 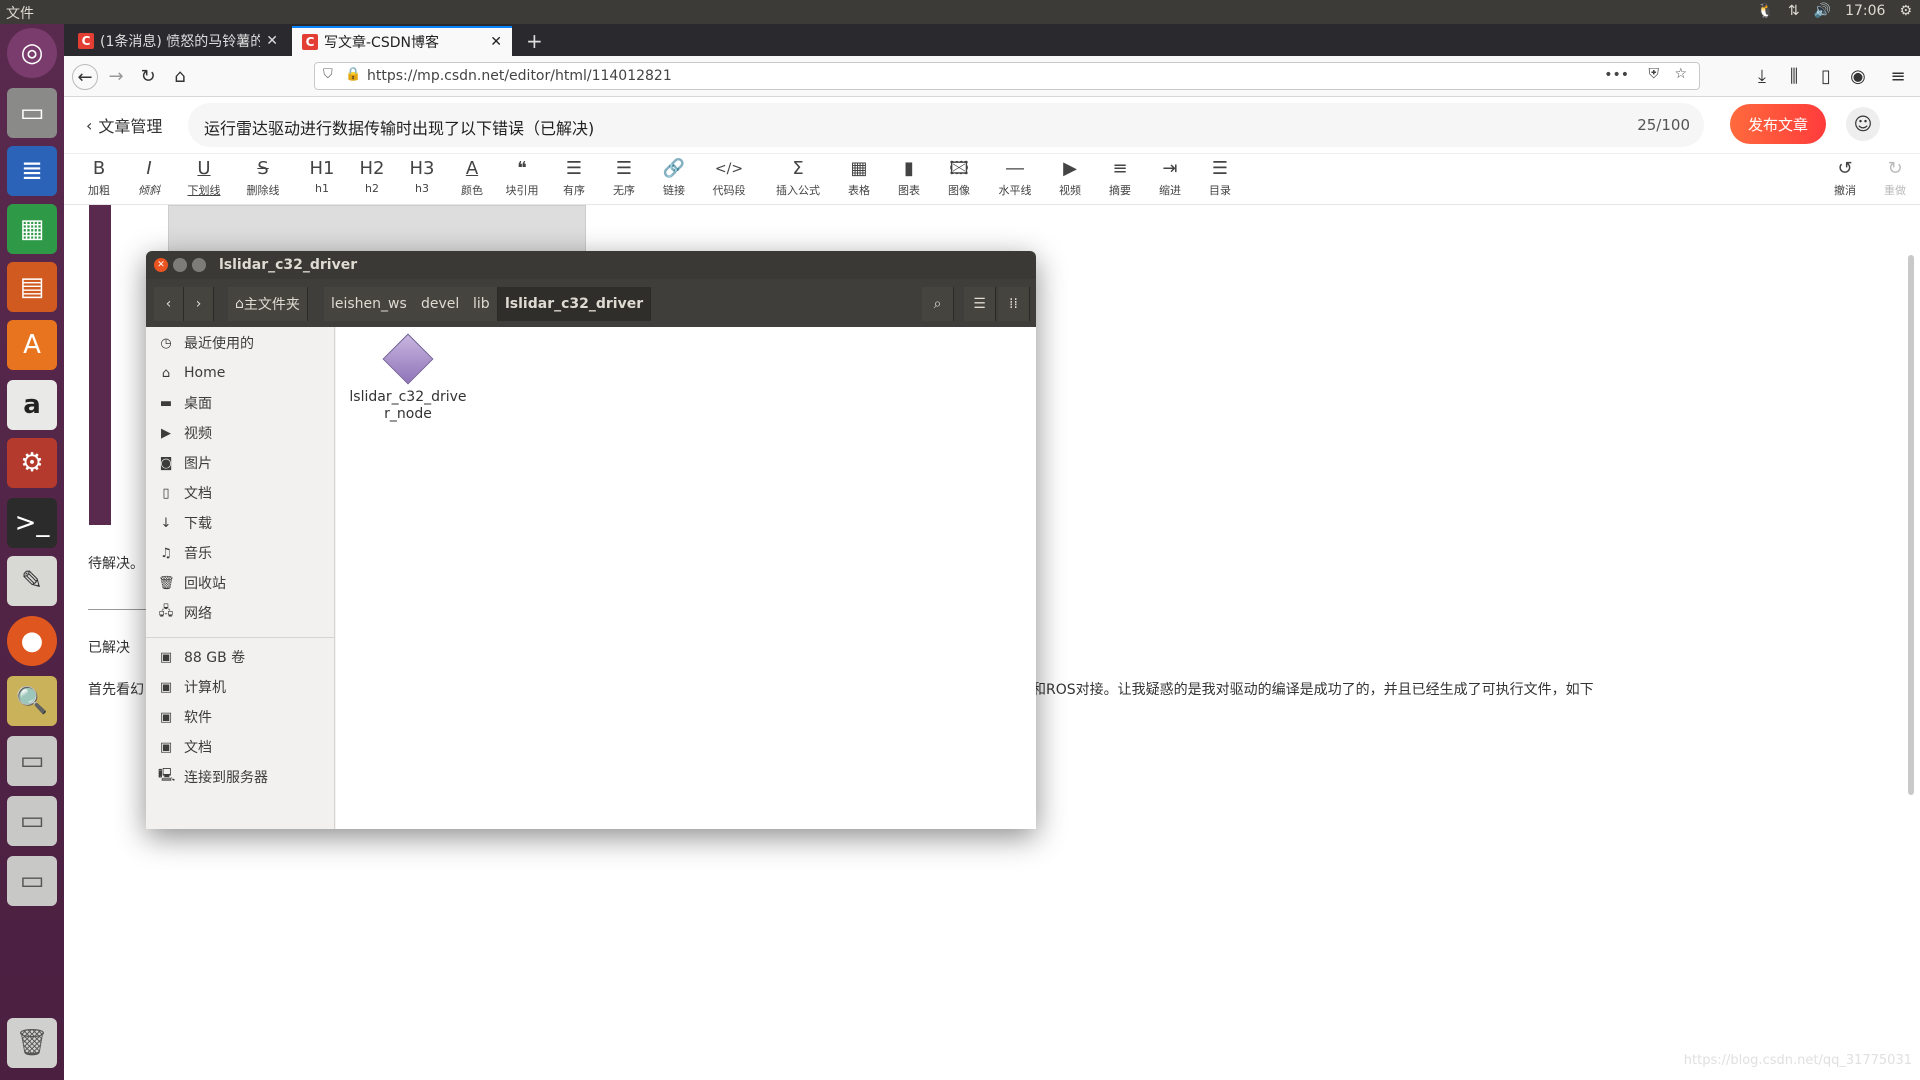 I want to click on content-scrollbar, so click(x=1911, y=525).